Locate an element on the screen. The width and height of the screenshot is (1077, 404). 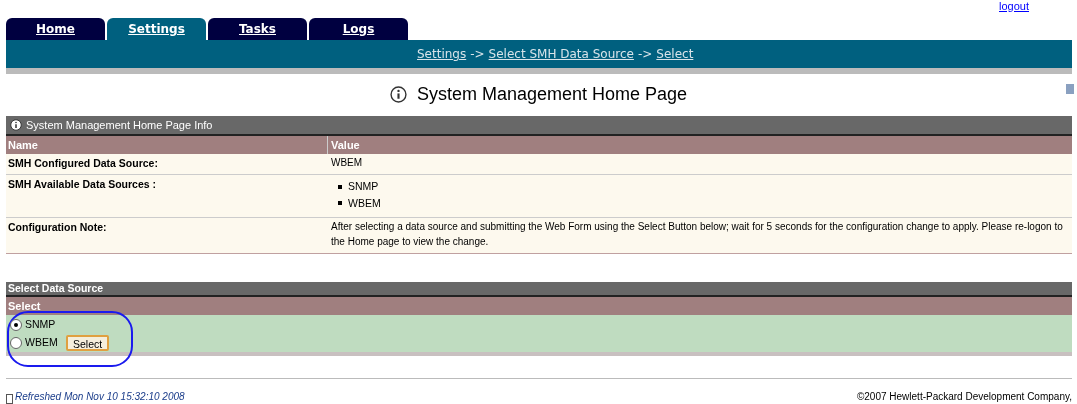
table-cell-text: Configuration Note: is located at coordinates (57, 228).